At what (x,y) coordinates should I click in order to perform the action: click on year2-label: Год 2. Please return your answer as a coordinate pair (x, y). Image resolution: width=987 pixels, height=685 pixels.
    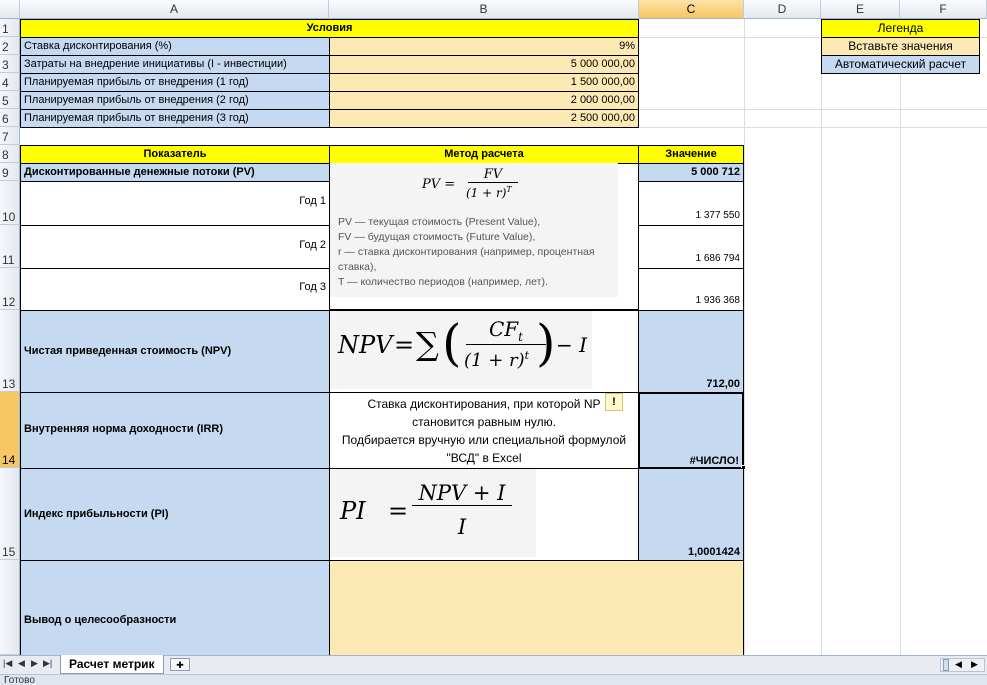
    Looking at the image, I should click on (175, 247).